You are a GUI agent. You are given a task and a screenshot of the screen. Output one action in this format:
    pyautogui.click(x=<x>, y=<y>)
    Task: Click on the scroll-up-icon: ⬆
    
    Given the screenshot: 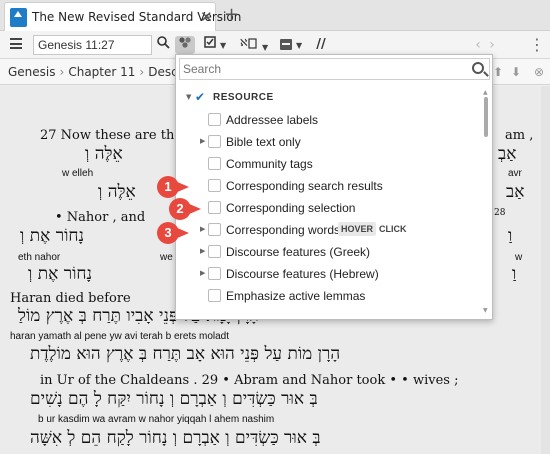 What is the action you would take?
    pyautogui.click(x=498, y=72)
    